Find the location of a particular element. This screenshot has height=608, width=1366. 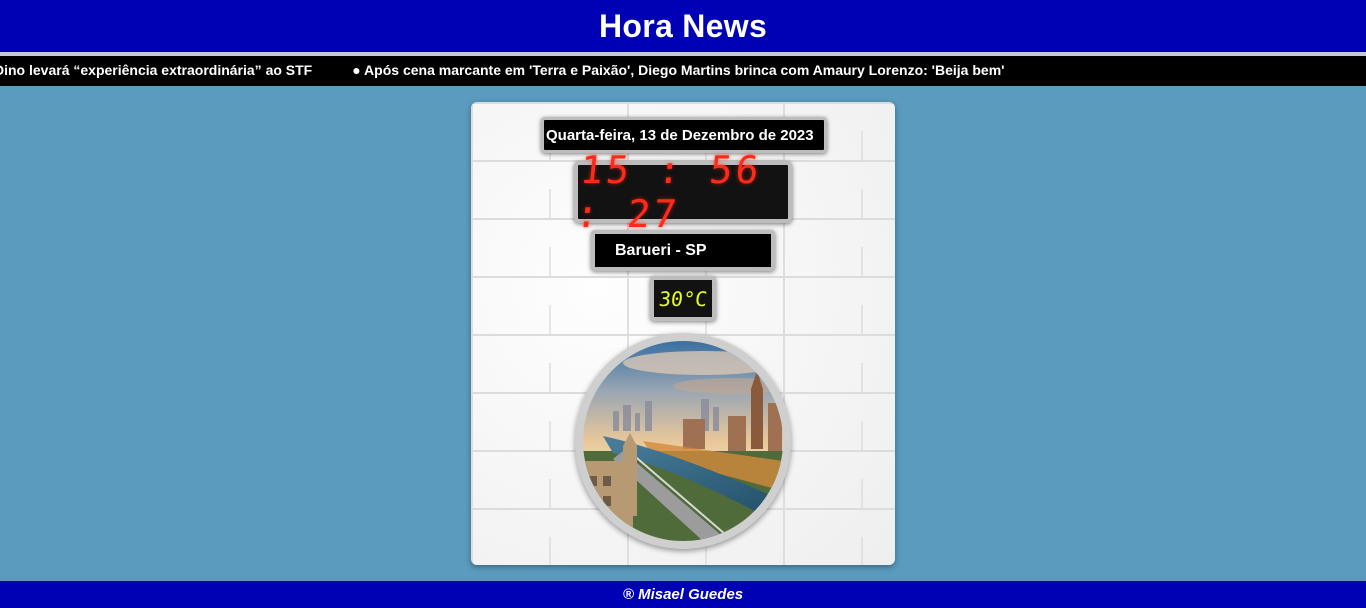

footer-bar: ® Misael Guedes is located at coordinates (683, 594).